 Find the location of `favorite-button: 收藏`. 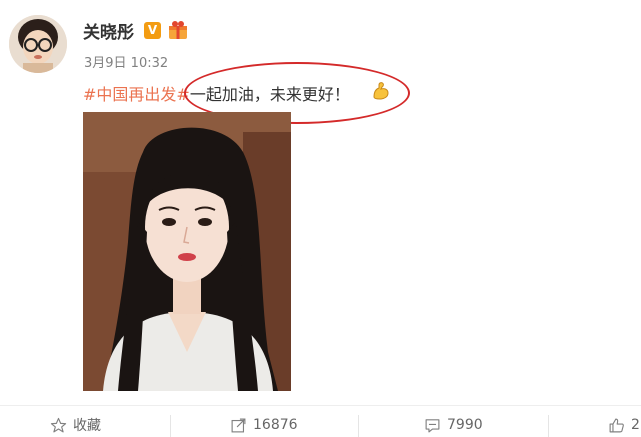

favorite-button: 收藏 is located at coordinates (75, 425).